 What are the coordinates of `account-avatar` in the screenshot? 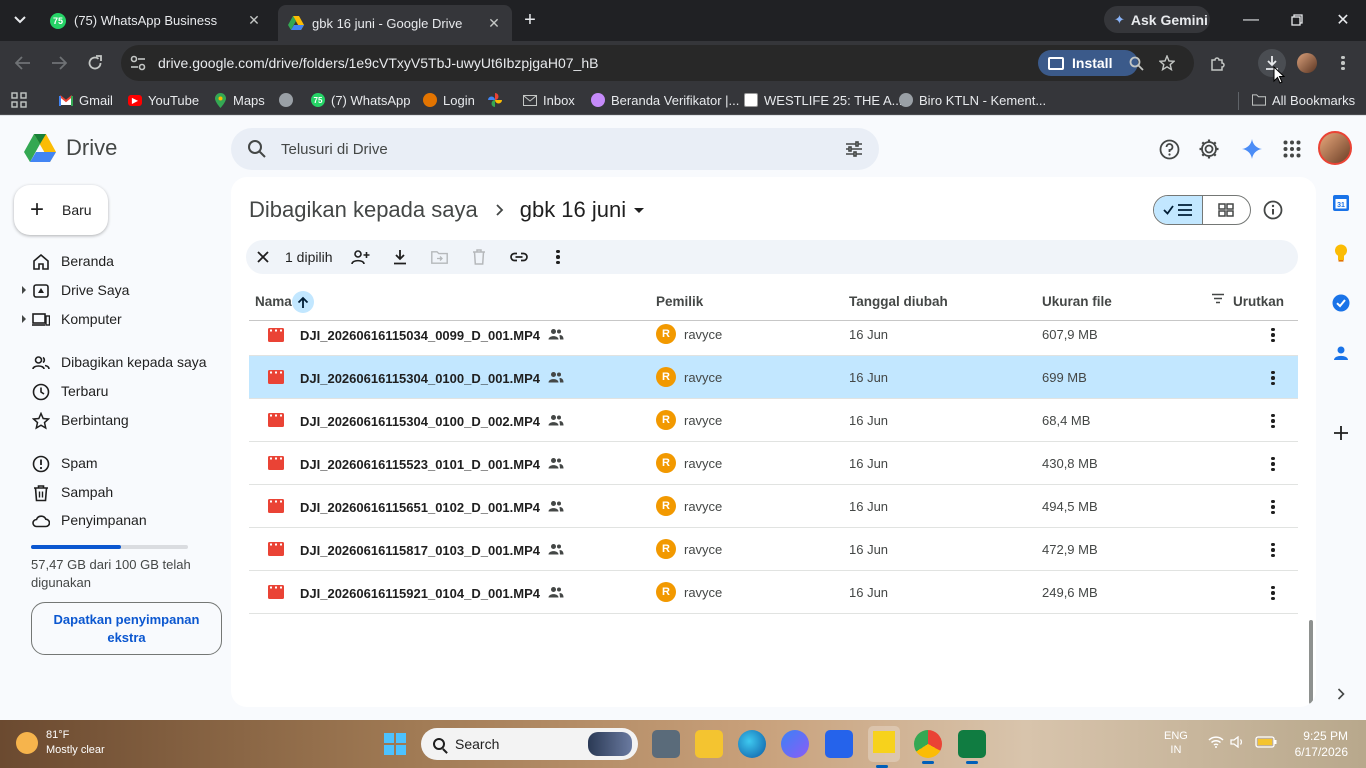 It's located at (1335, 148).